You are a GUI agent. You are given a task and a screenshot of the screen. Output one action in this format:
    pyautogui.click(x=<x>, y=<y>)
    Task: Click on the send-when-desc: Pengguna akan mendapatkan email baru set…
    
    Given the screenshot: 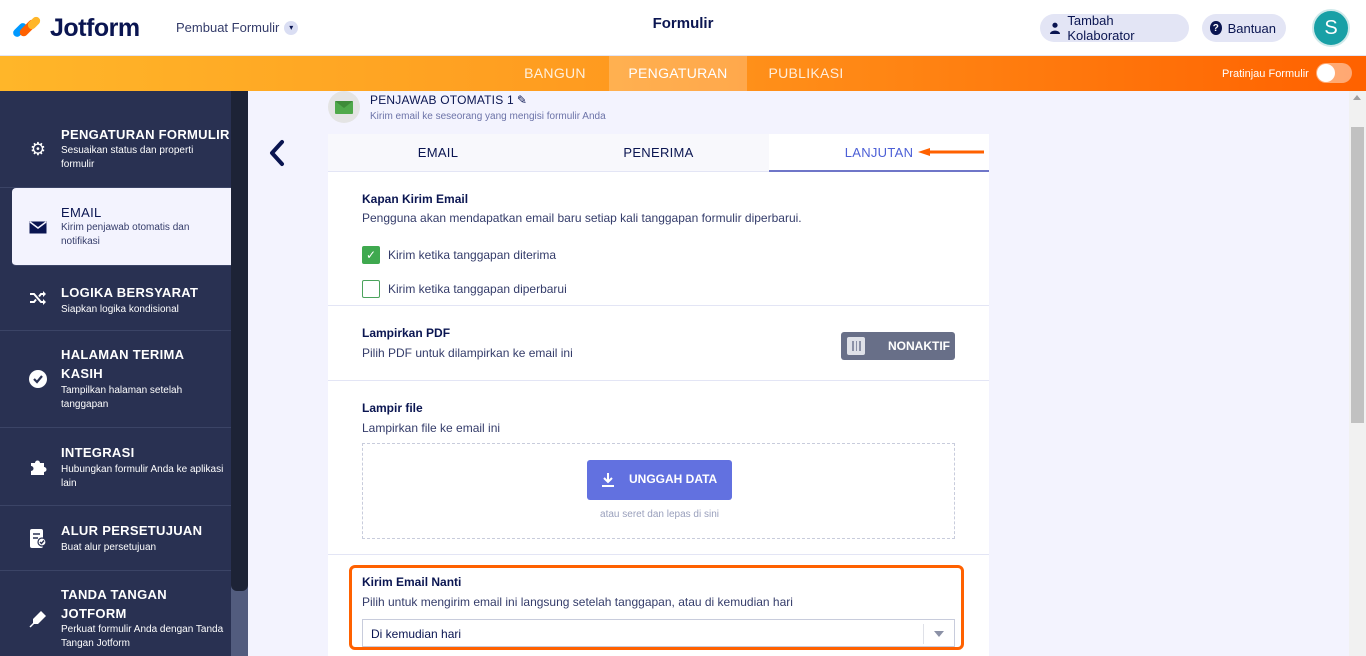 What is the action you would take?
    pyautogui.click(x=582, y=218)
    